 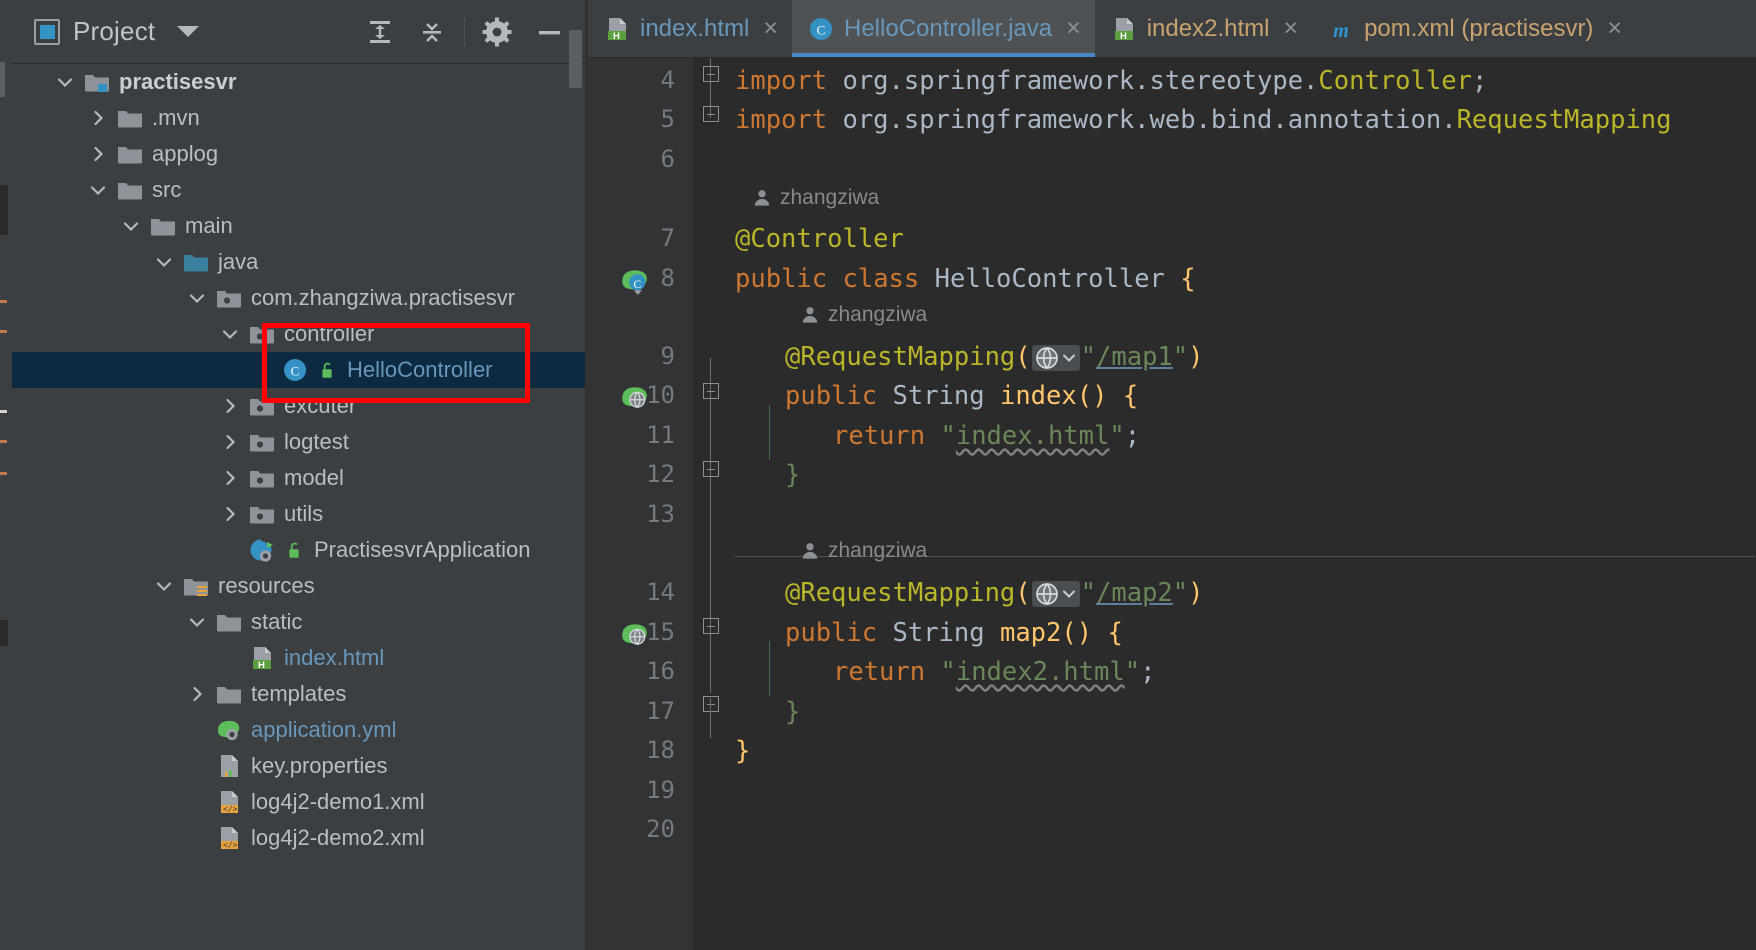 What do you see at coordinates (711, 504) in the screenshot?
I see `code-folding-strip` at bounding box center [711, 504].